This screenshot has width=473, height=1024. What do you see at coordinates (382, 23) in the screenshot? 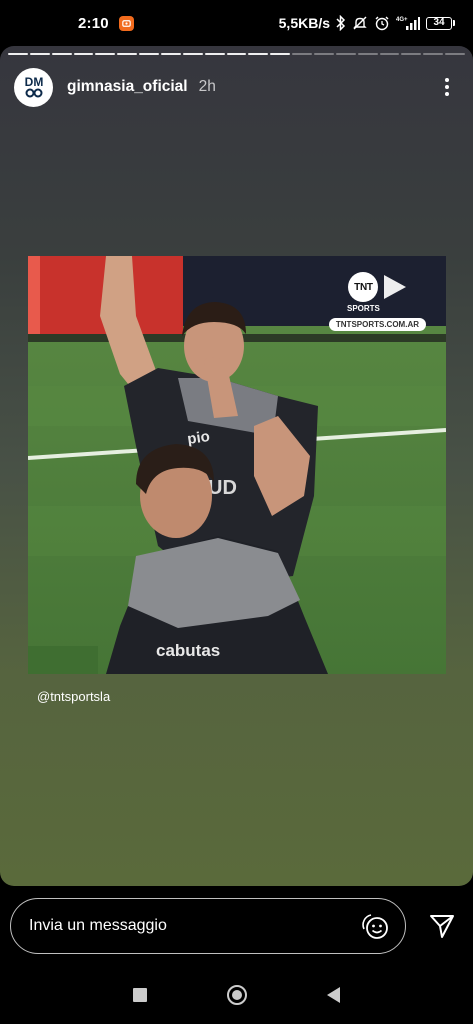
I see `alarm-icon` at bounding box center [382, 23].